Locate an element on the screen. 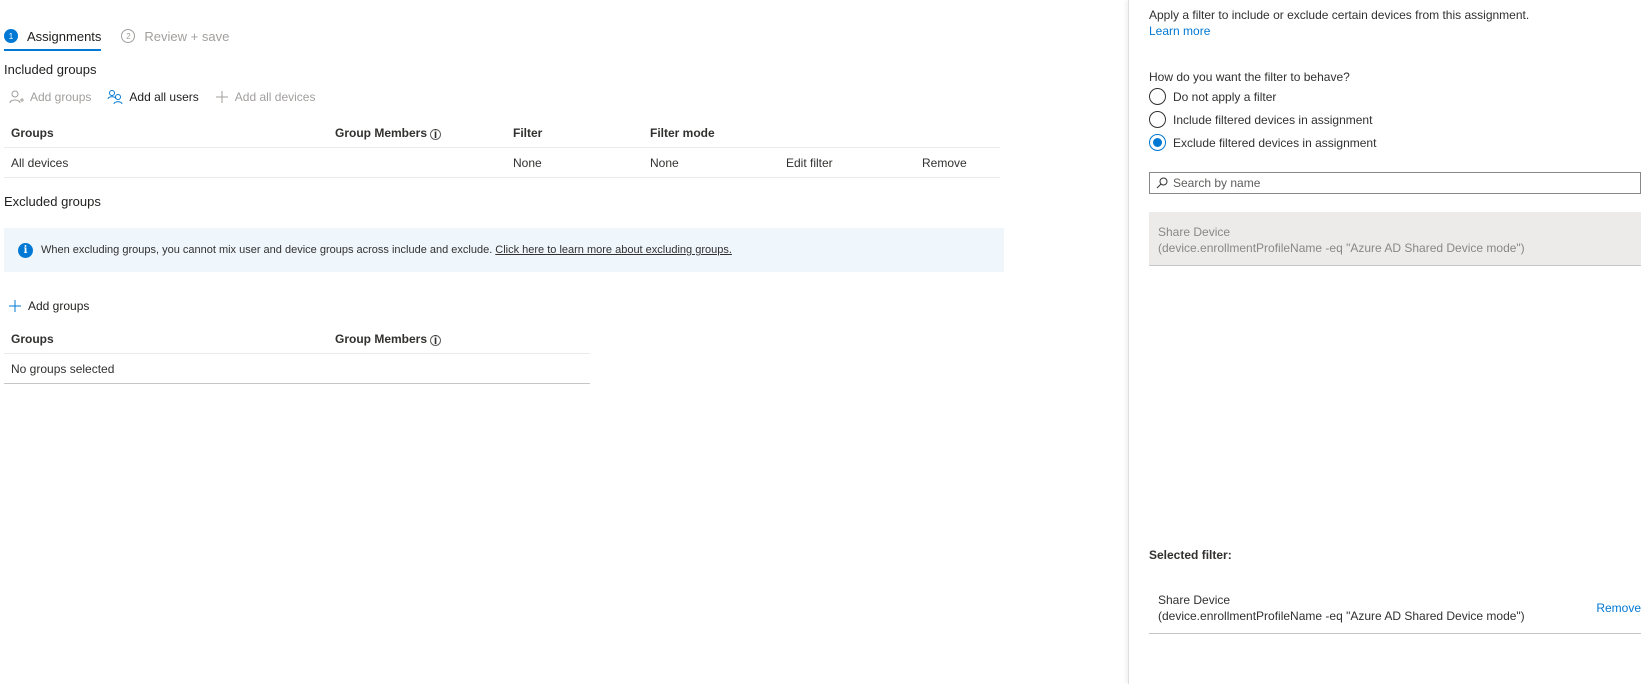  radio-include-filtered-devices: Include filtered devices in assignment is located at coordinates (1260, 119).